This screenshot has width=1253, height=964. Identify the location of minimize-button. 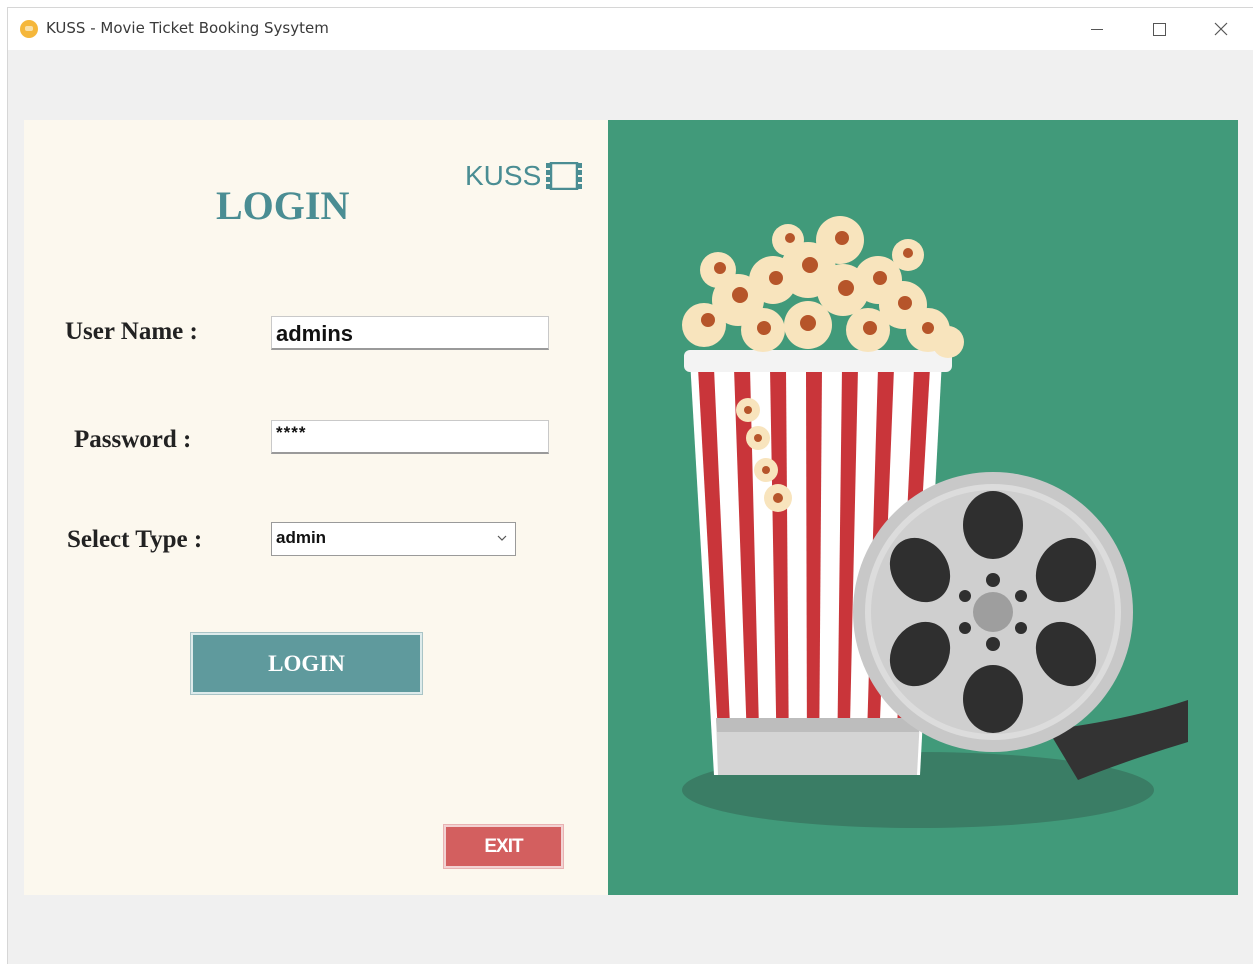
(1097, 29).